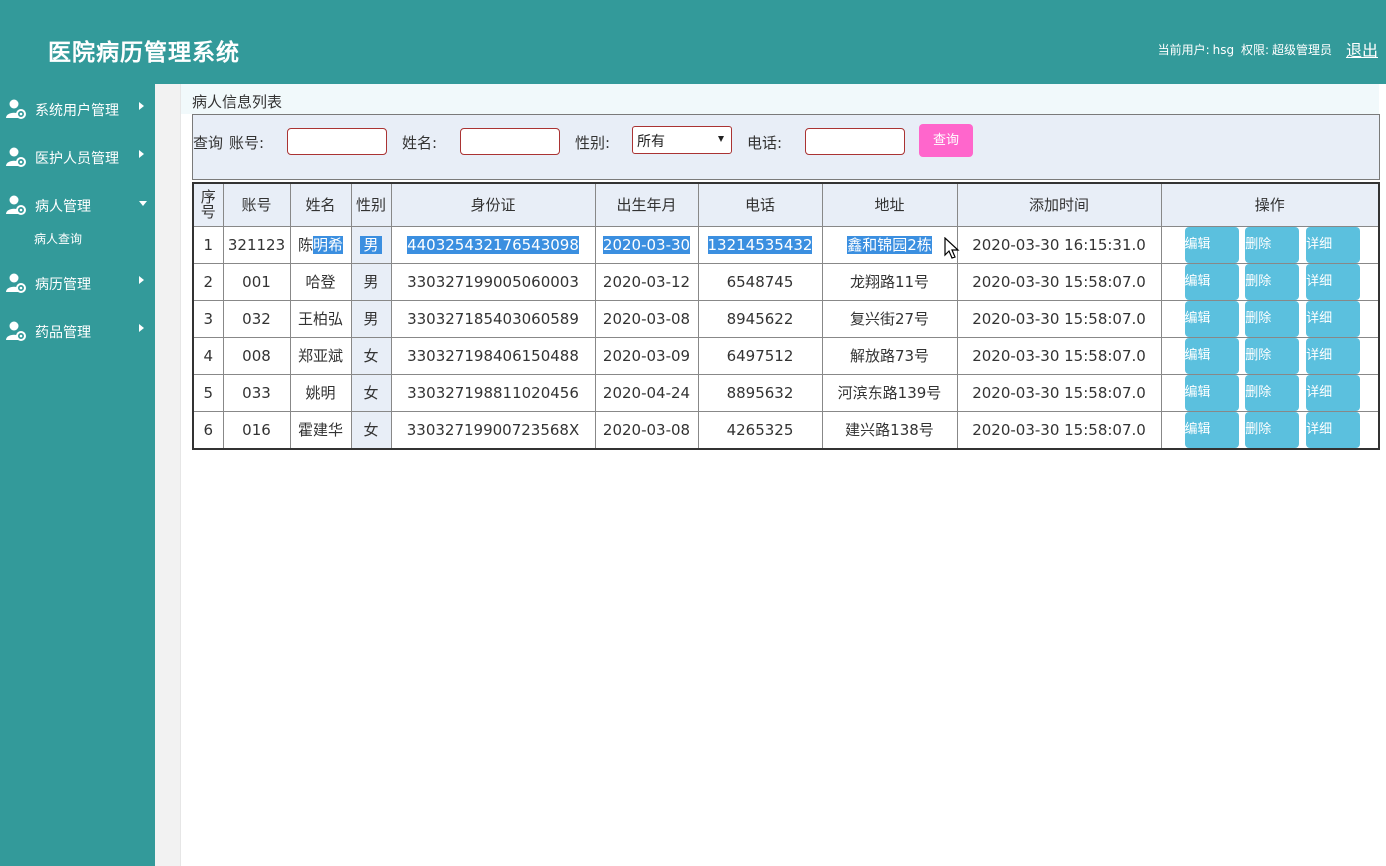 The height and width of the screenshot is (866, 1386). What do you see at coordinates (593, 143) in the screenshot?
I see `gender-label: 性别:` at bounding box center [593, 143].